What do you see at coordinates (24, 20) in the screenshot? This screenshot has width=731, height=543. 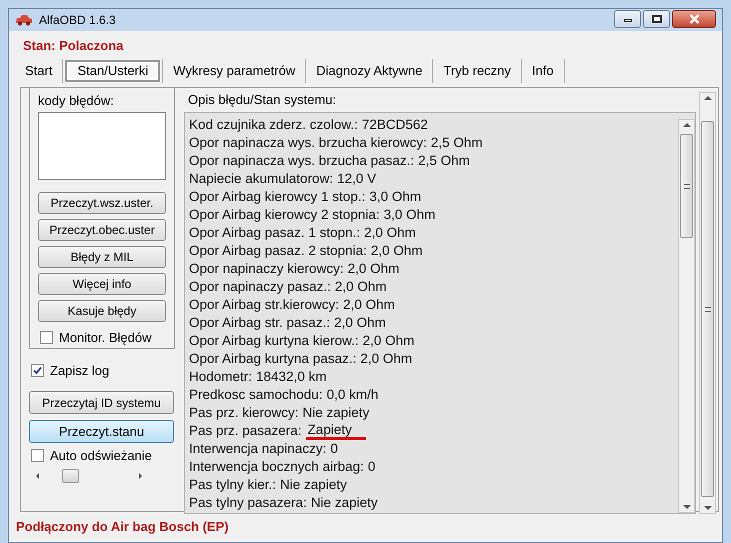 I see `car-icon` at bounding box center [24, 20].